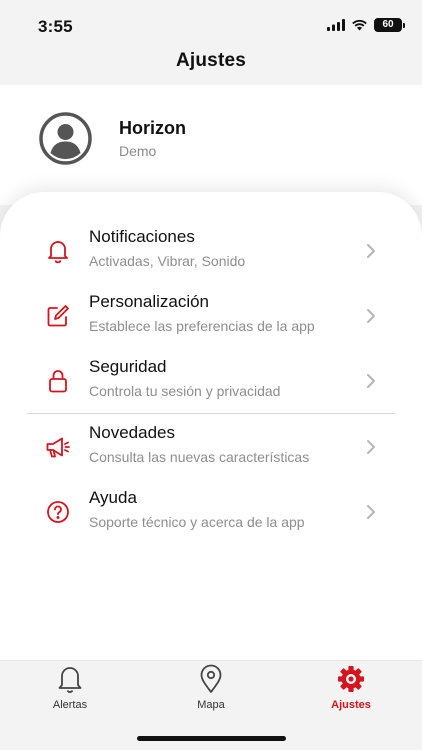 The image size is (422, 750). What do you see at coordinates (197, 522) in the screenshot?
I see `menu-item-subtitle: Soporte técnico y acerca de la app` at bounding box center [197, 522].